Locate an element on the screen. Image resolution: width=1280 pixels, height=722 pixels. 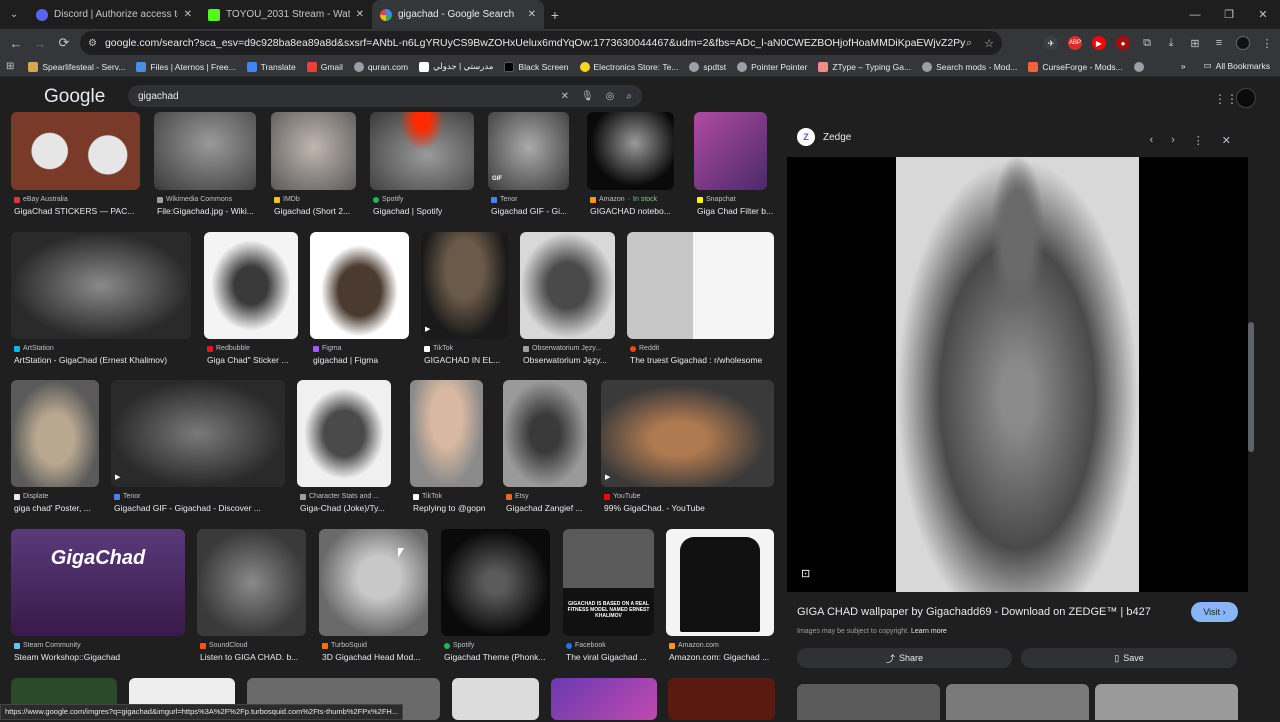
voice-search-icon: 🎙 is located at coordinates (587, 96).